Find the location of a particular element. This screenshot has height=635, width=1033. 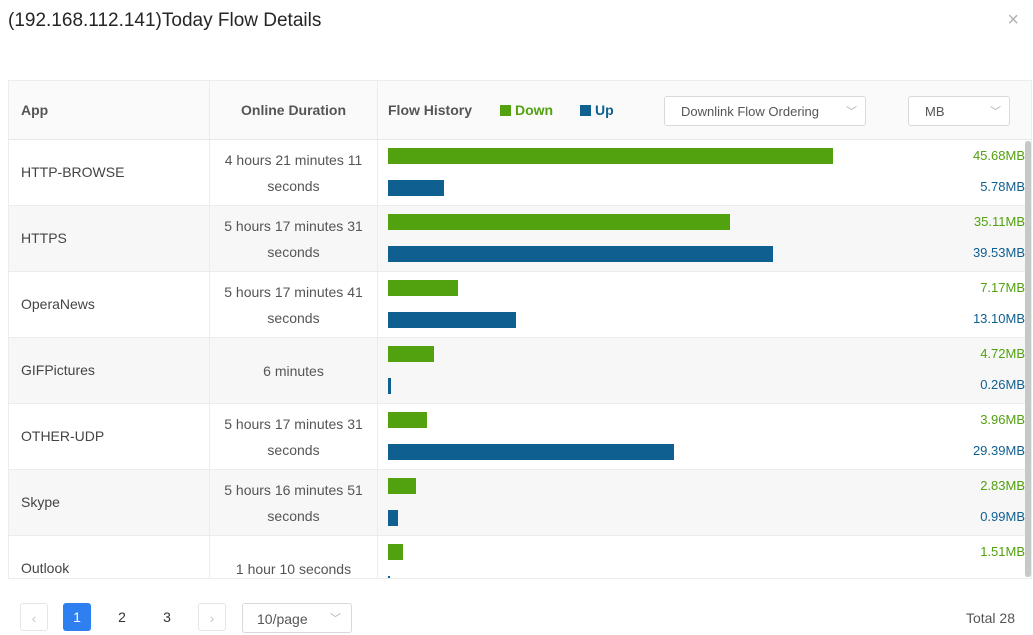

page-size-value: 10/page is located at coordinates (282, 619).